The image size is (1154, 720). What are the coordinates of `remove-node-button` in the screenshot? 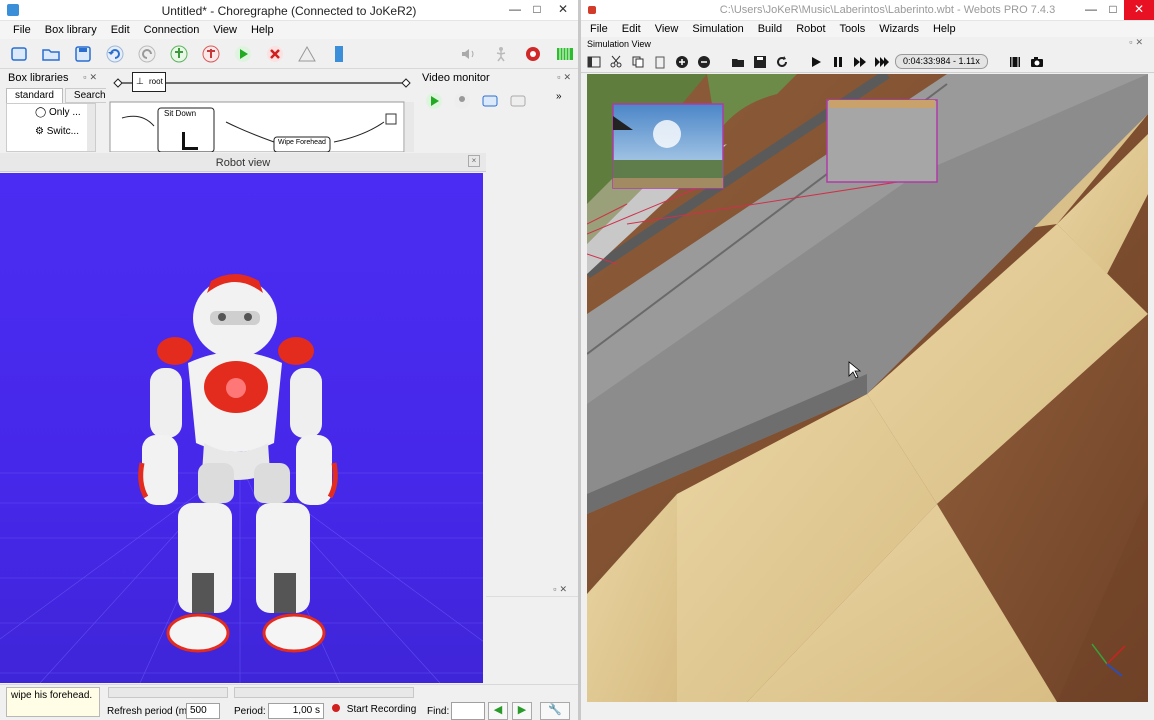 It's located at (704, 62).